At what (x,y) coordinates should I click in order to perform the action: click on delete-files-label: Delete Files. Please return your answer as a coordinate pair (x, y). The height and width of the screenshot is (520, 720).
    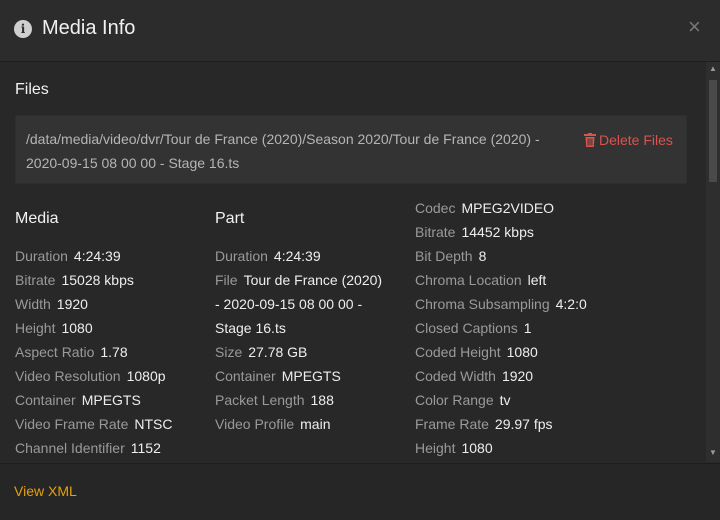
    Looking at the image, I should click on (636, 140).